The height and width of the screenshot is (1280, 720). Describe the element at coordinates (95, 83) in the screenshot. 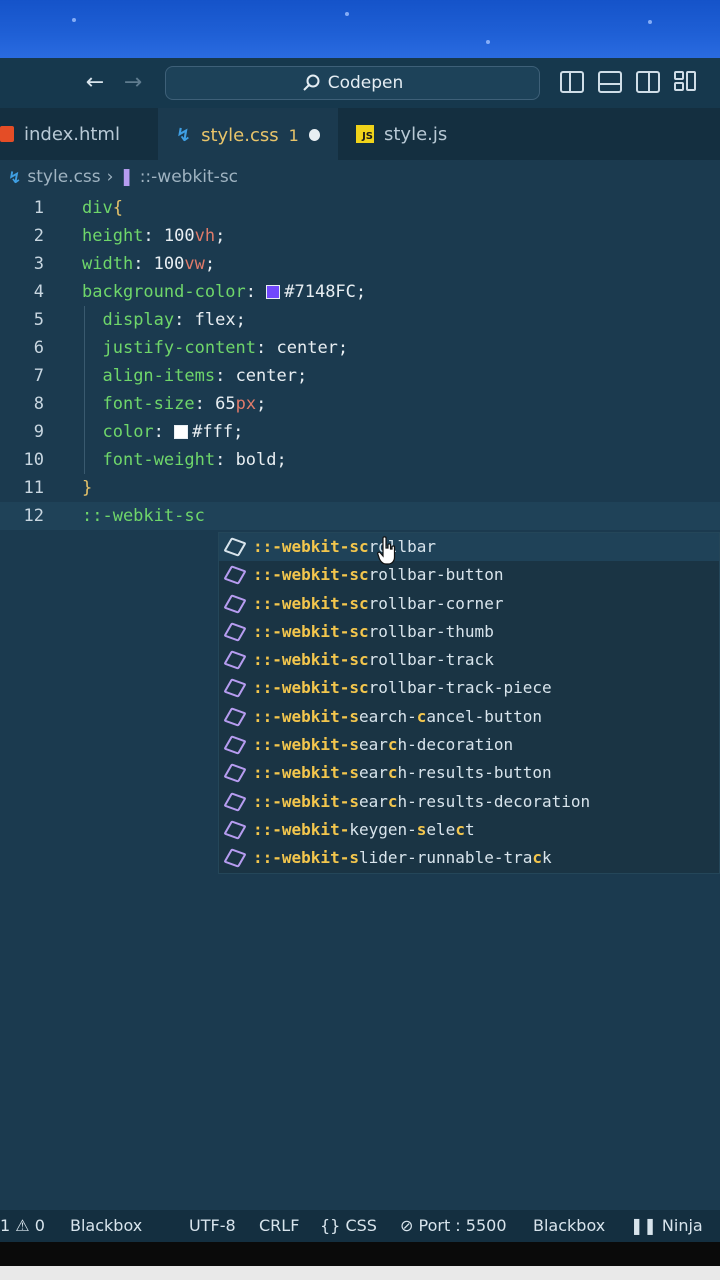

I see `back-arrow-icon: ←` at that location.